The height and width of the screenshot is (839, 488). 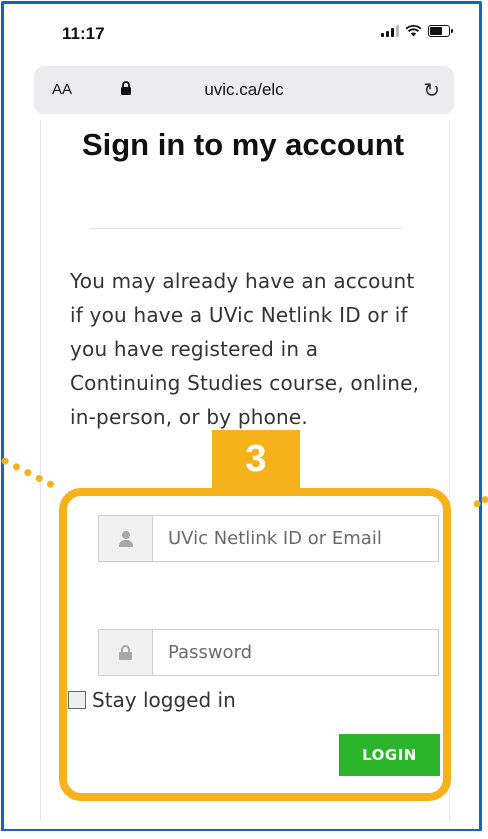 I want to click on username-field, so click(x=268, y=538).